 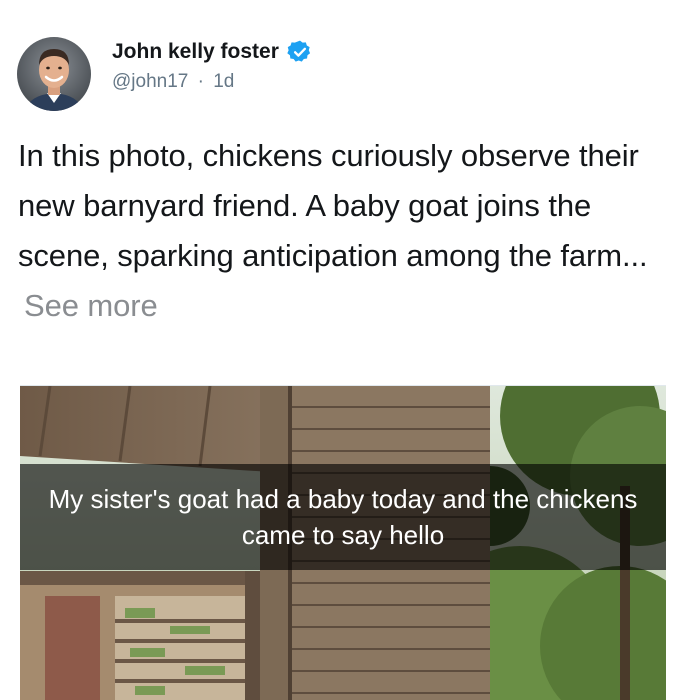 I want to click on author-avatar, so click(x=54, y=74).